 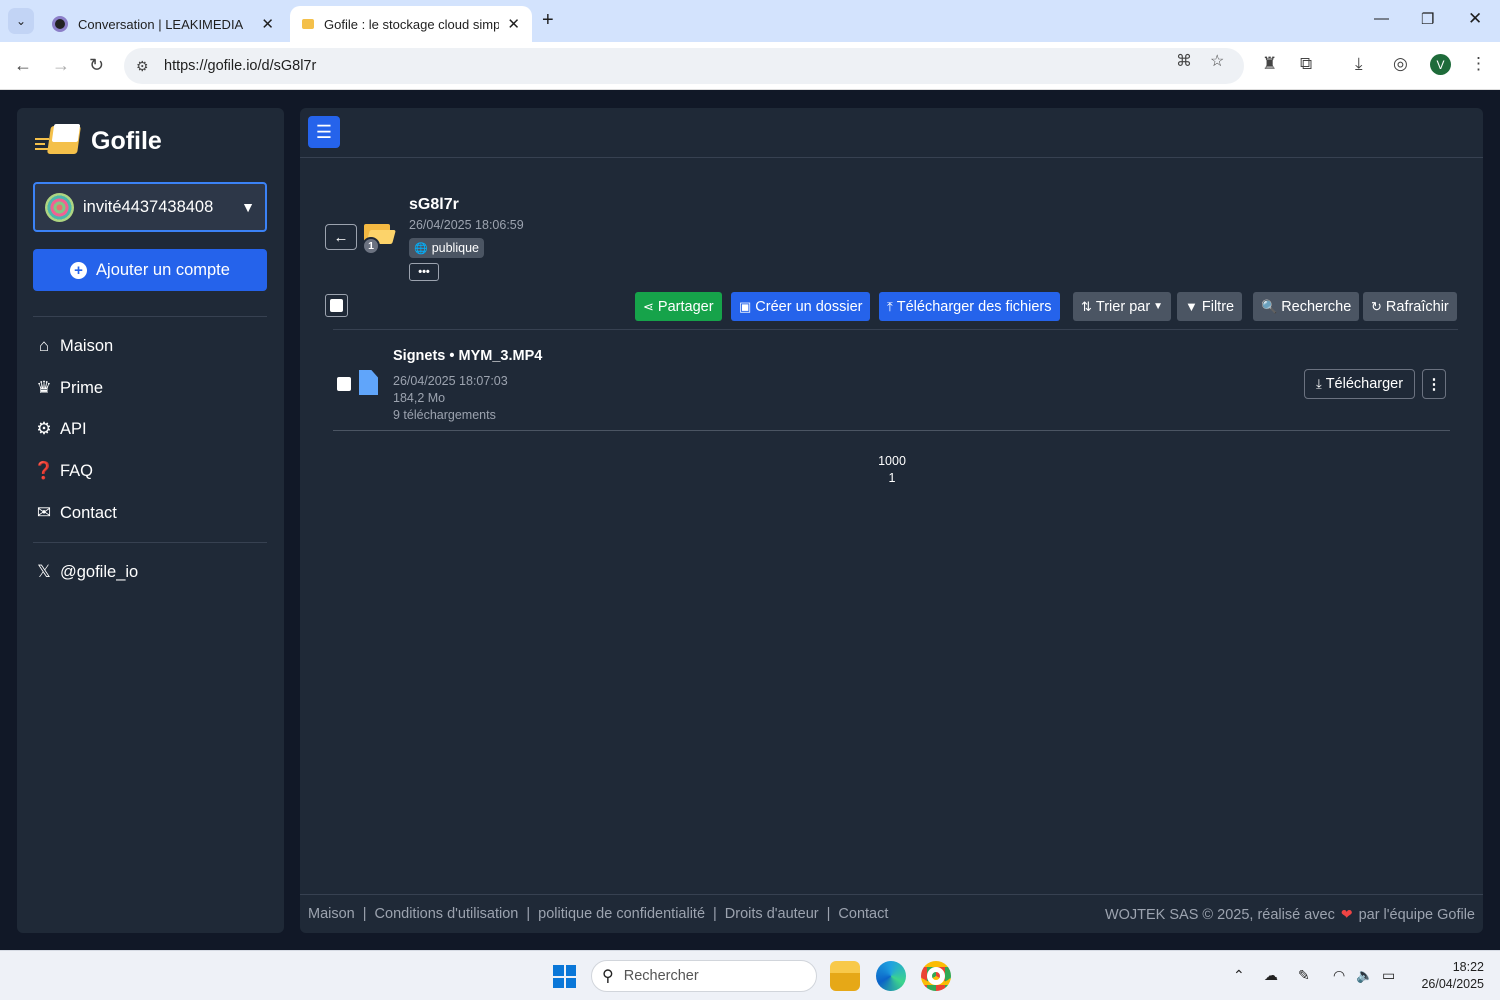 I want to click on upload-icon: ⤒, so click(x=890, y=306).